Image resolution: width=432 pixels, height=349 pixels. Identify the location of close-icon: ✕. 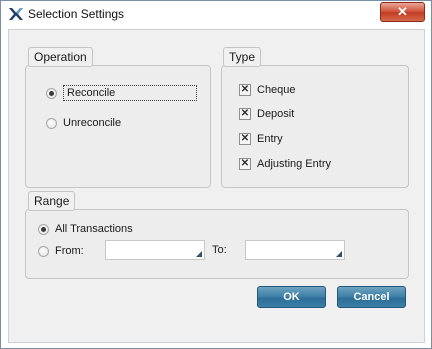
(402, 11).